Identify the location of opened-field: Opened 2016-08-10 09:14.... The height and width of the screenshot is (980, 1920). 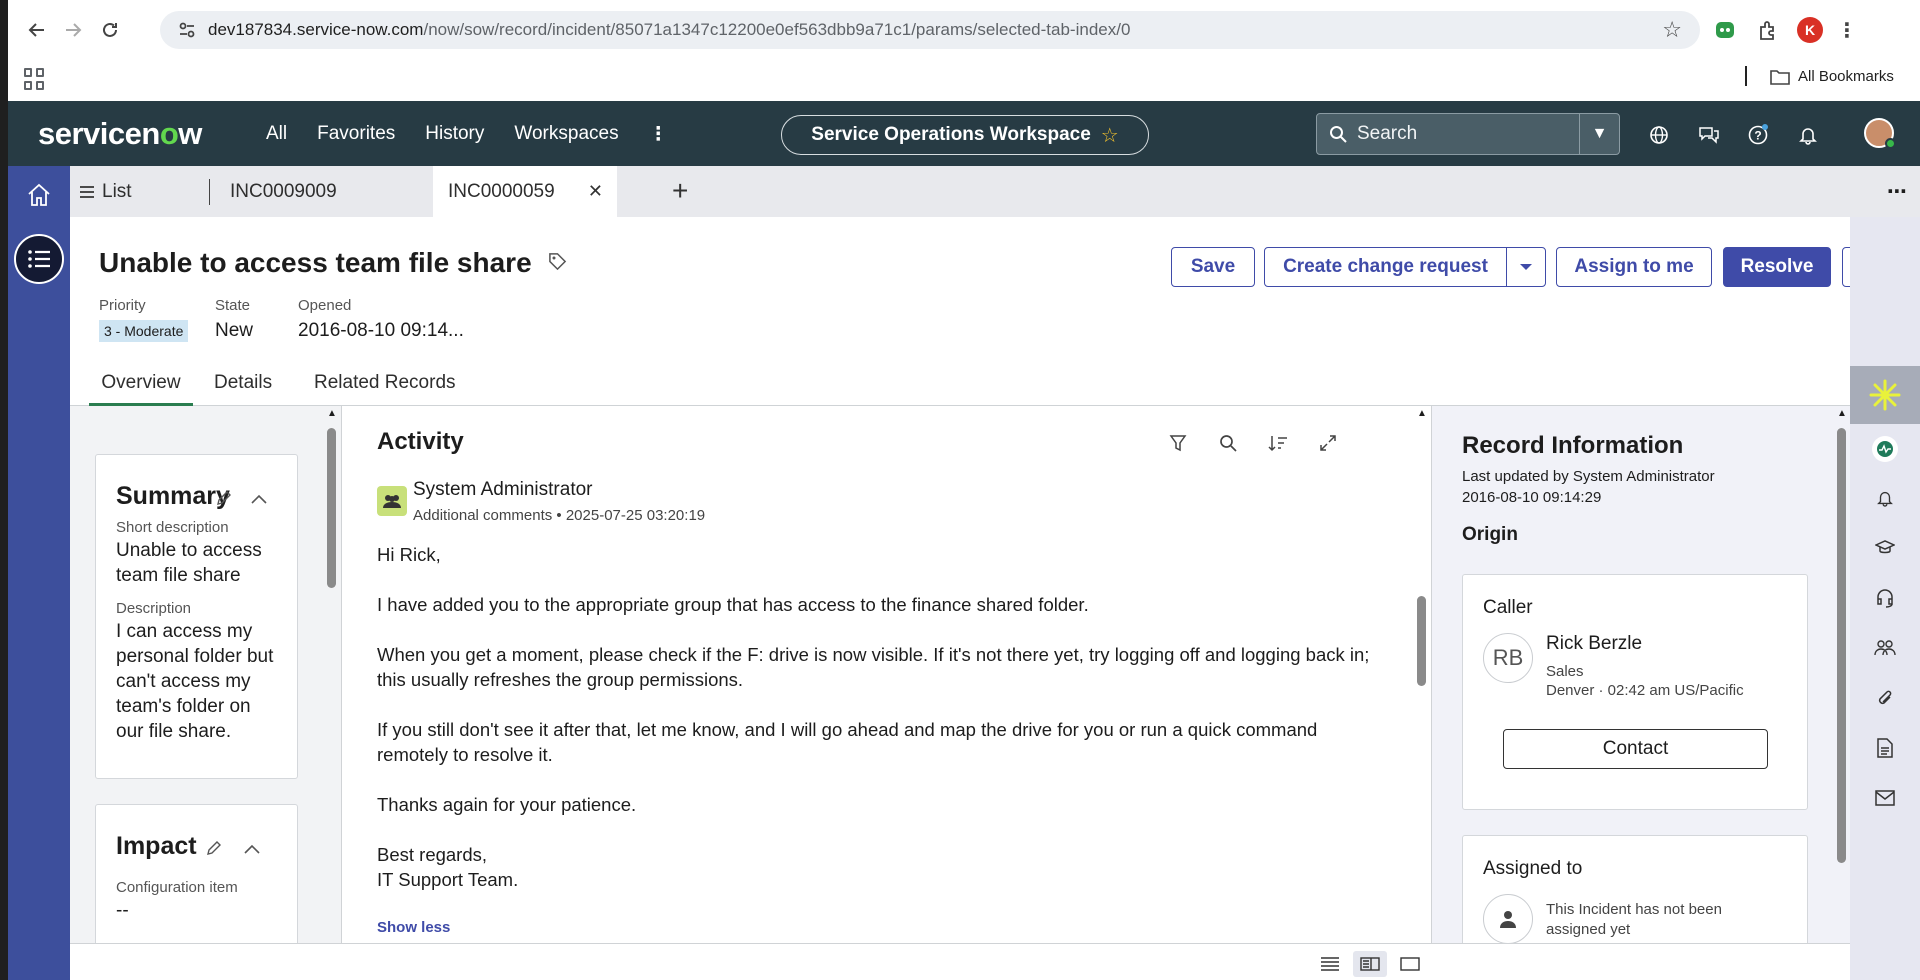
(381, 319).